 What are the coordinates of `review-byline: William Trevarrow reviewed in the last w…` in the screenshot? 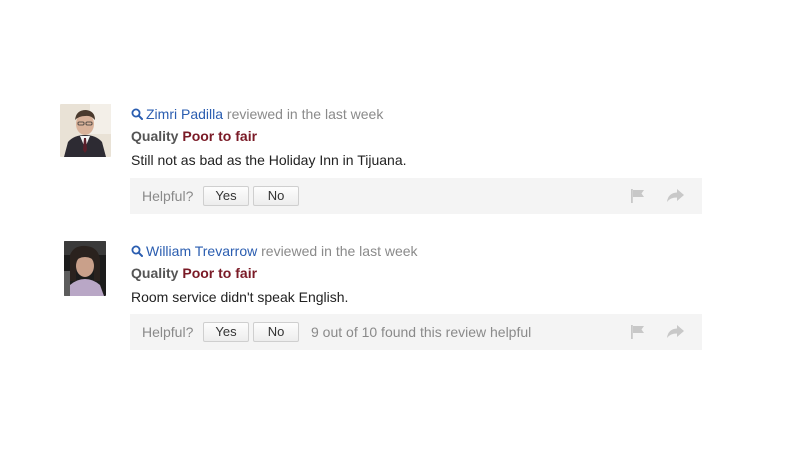 It's located at (416, 251).